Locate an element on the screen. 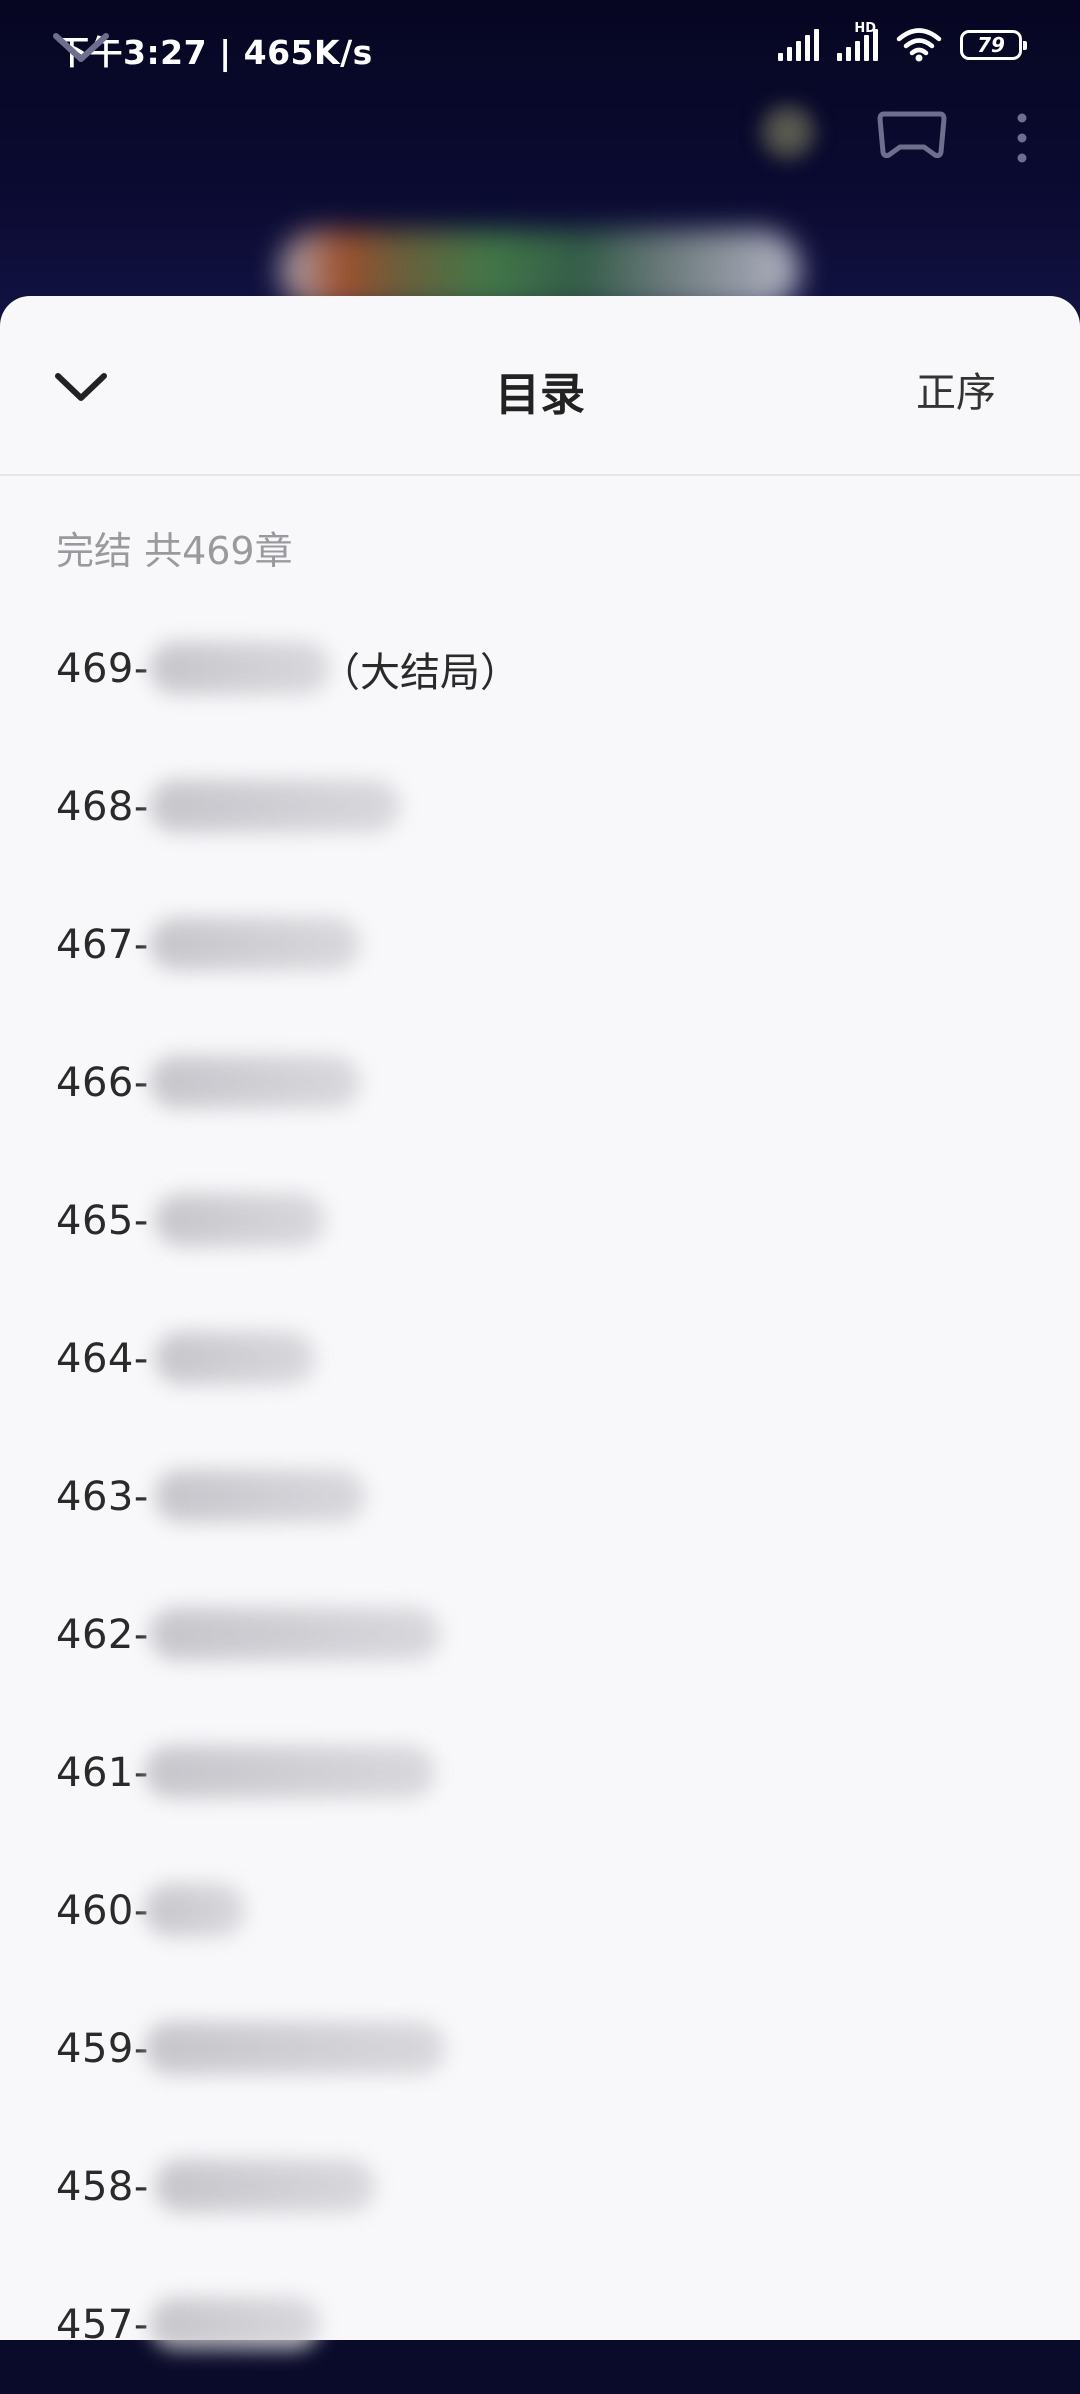 The width and height of the screenshot is (1080, 2394). more-options-button is located at coordinates (1022, 138).